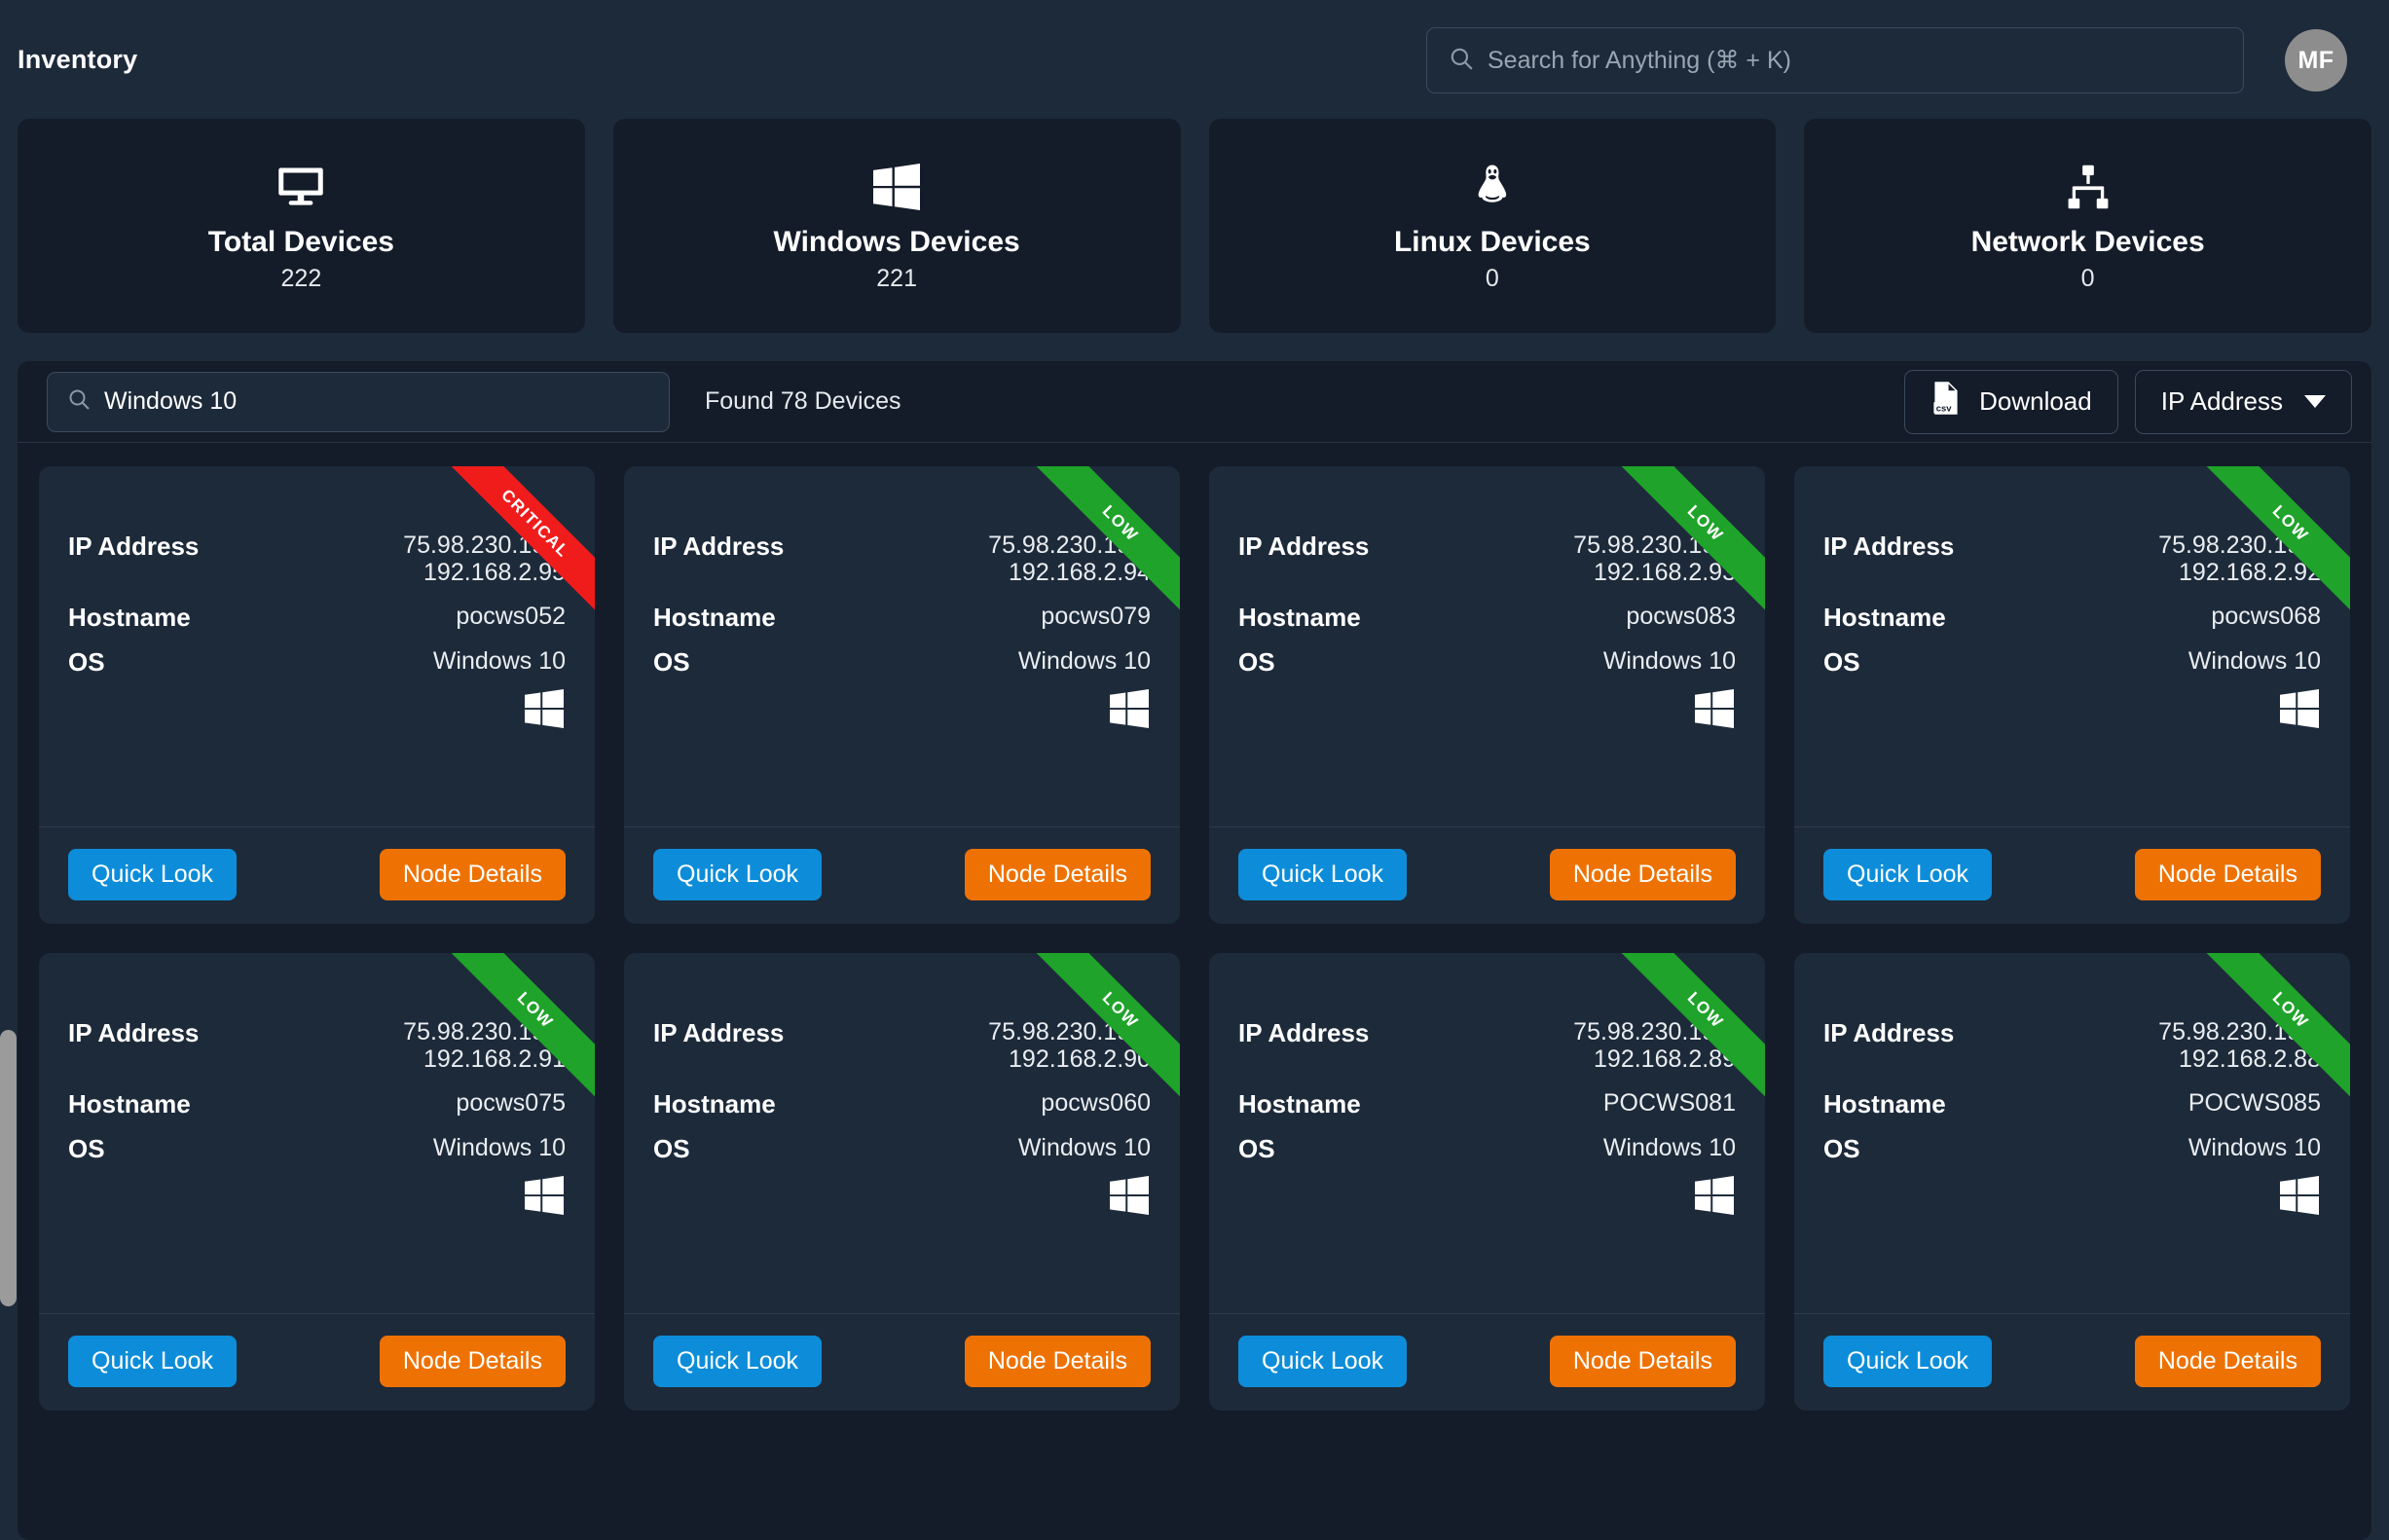 The width and height of the screenshot is (2389, 1540). What do you see at coordinates (301, 226) in the screenshot?
I see `stat-card-total-devices: Total Devices 222` at bounding box center [301, 226].